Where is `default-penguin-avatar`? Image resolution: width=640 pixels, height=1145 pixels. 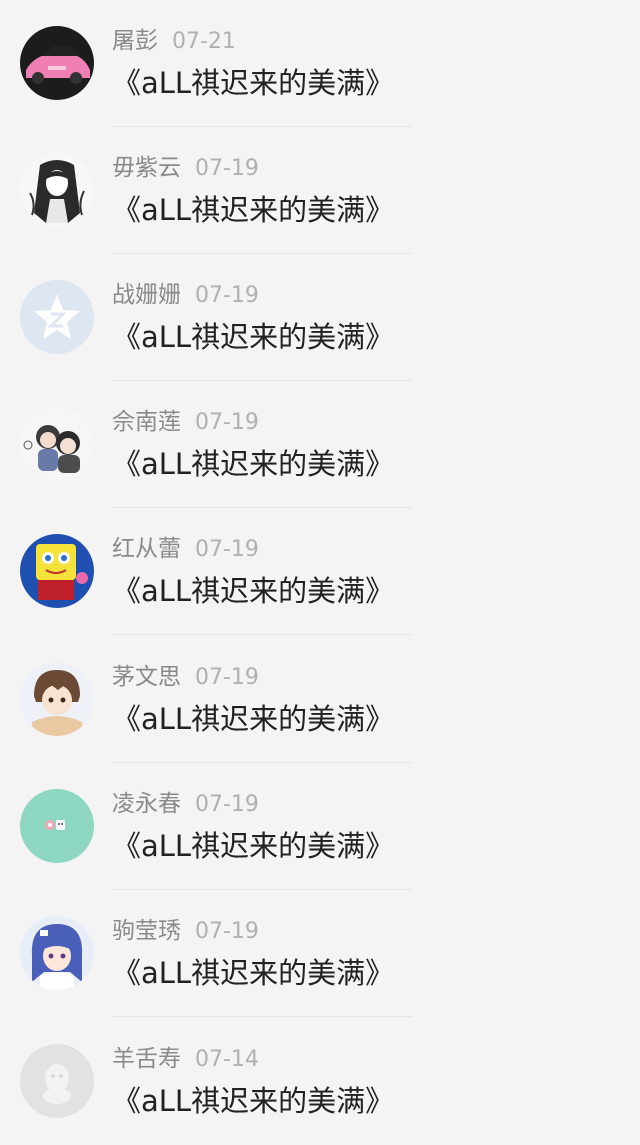 default-penguin-avatar is located at coordinates (57, 1081).